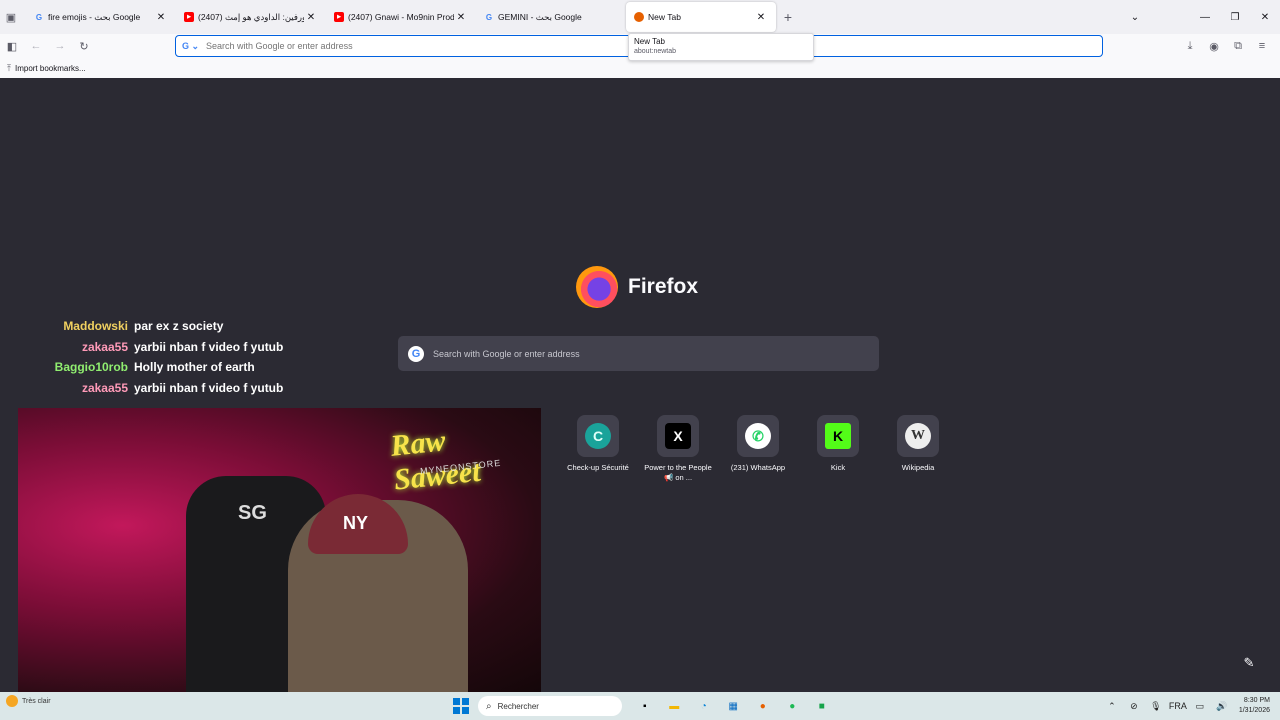 This screenshot has height=720, width=1280. I want to click on firefox-icon, so click(639, 17).